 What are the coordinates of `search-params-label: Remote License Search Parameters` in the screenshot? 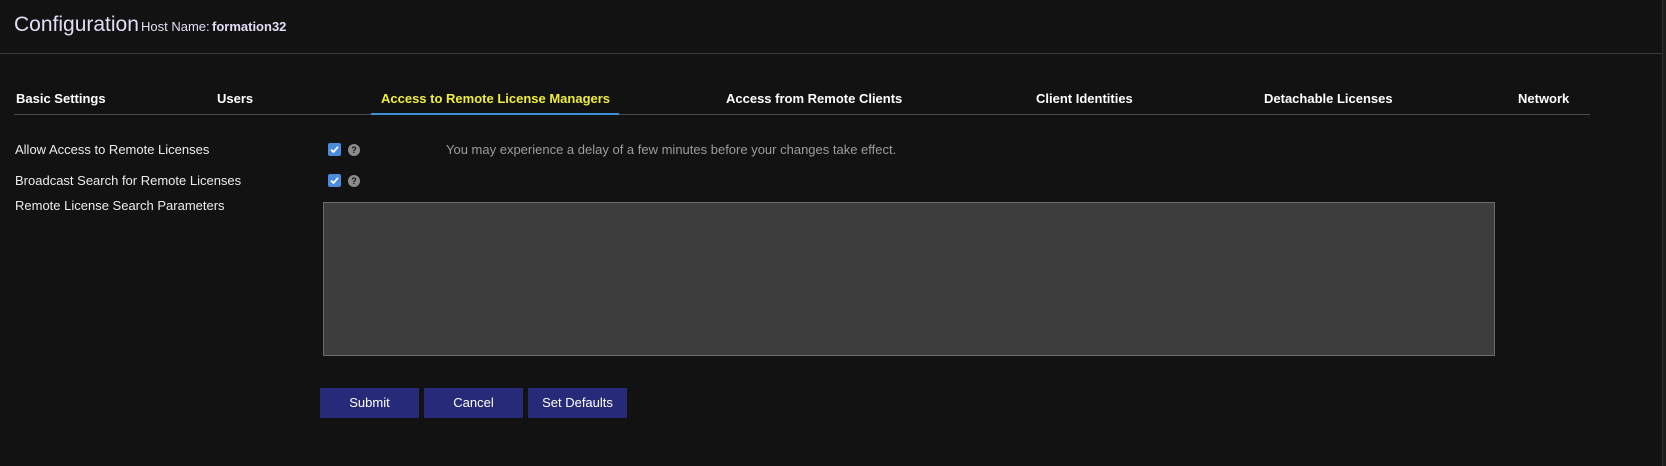 It's located at (120, 205).